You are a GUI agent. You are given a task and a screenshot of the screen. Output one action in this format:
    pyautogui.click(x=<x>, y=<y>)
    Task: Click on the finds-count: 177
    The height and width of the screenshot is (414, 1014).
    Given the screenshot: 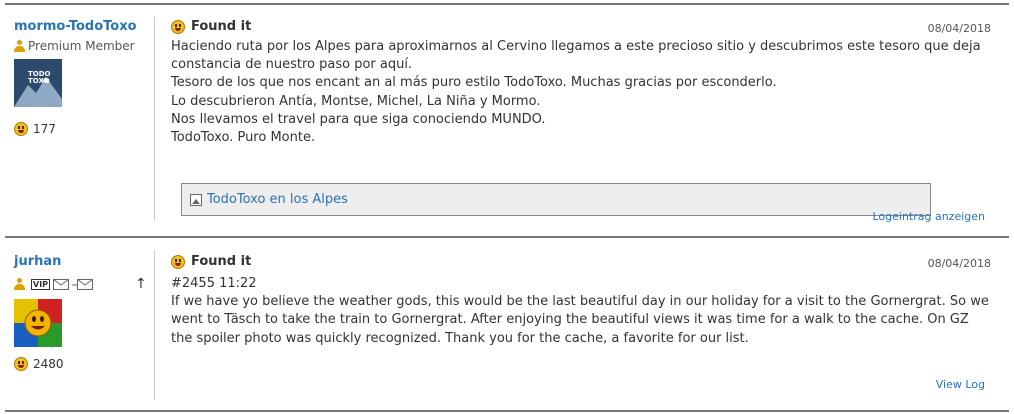 What is the action you would take?
    pyautogui.click(x=35, y=129)
    